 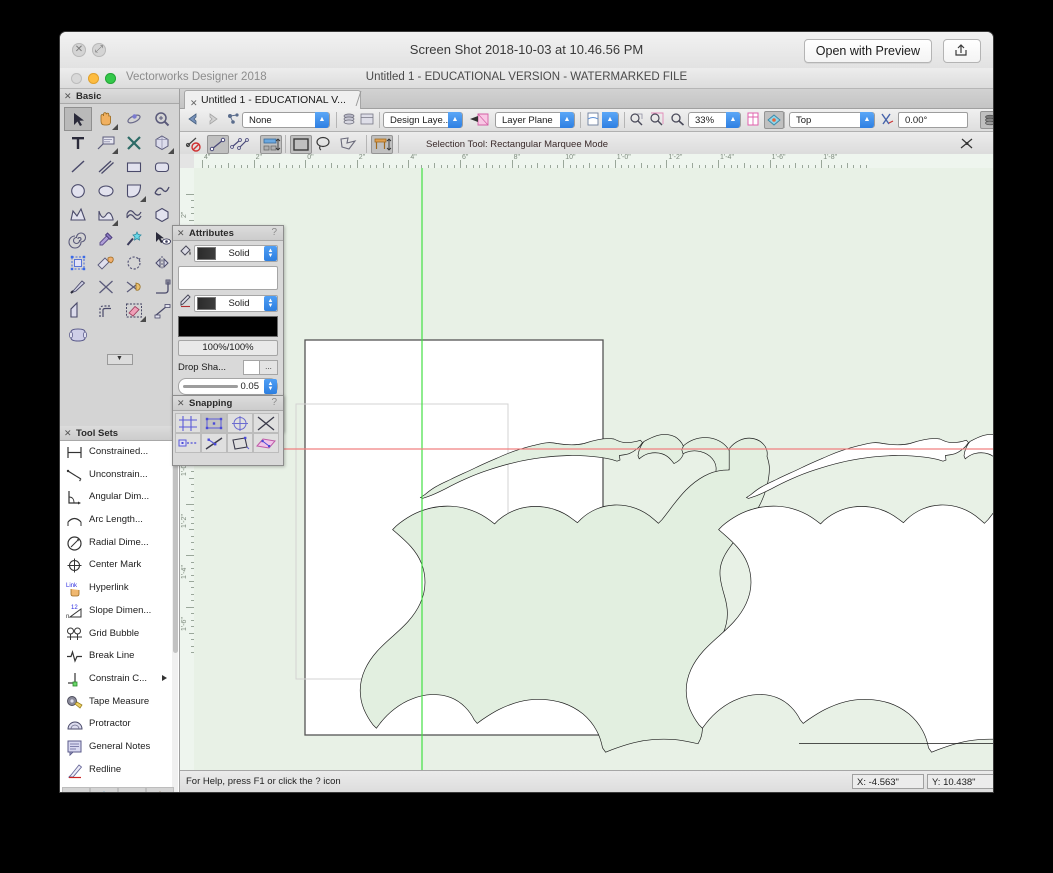 I want to click on spiral-curve-tool, so click(x=162, y=191).